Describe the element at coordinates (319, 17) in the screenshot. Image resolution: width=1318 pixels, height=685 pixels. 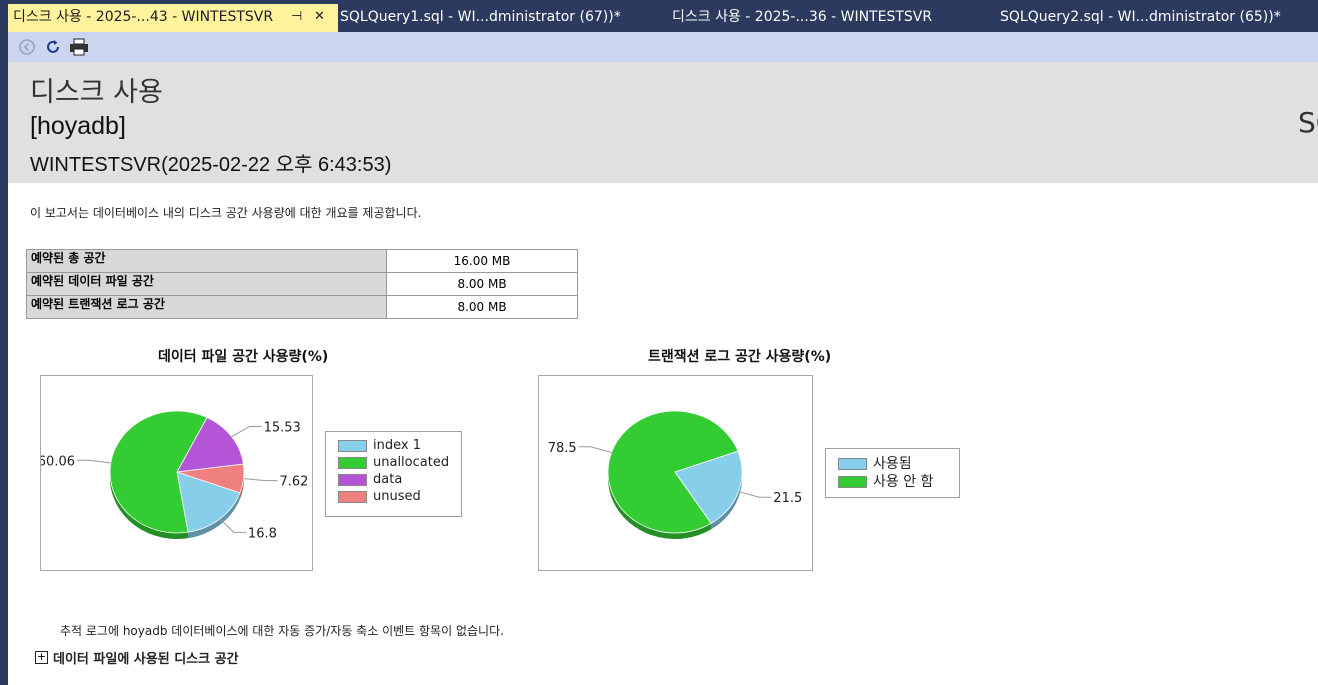
I see `close-icon: ✕` at that location.